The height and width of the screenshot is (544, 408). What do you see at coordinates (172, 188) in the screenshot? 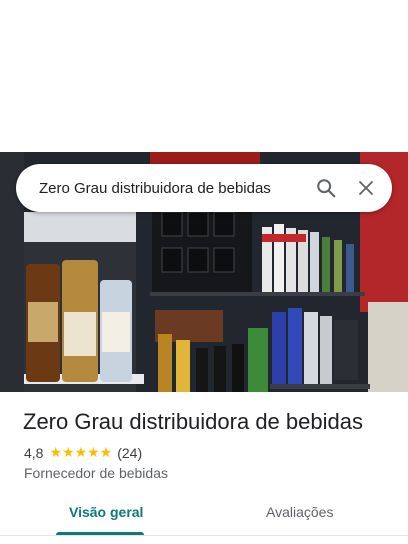
I see `search-input: Zero Grau distribuidora de bebidas` at bounding box center [172, 188].